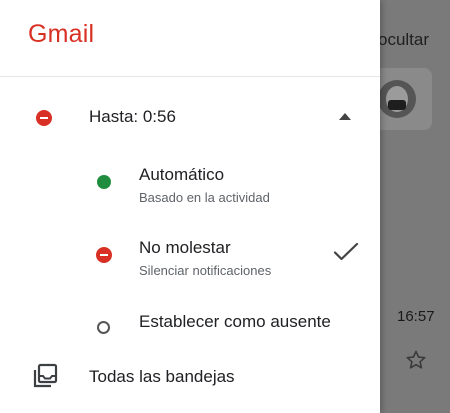  I want to click on status-option-do-not-disturb: No molestar Silenciar notificaciones, so click(190, 262).